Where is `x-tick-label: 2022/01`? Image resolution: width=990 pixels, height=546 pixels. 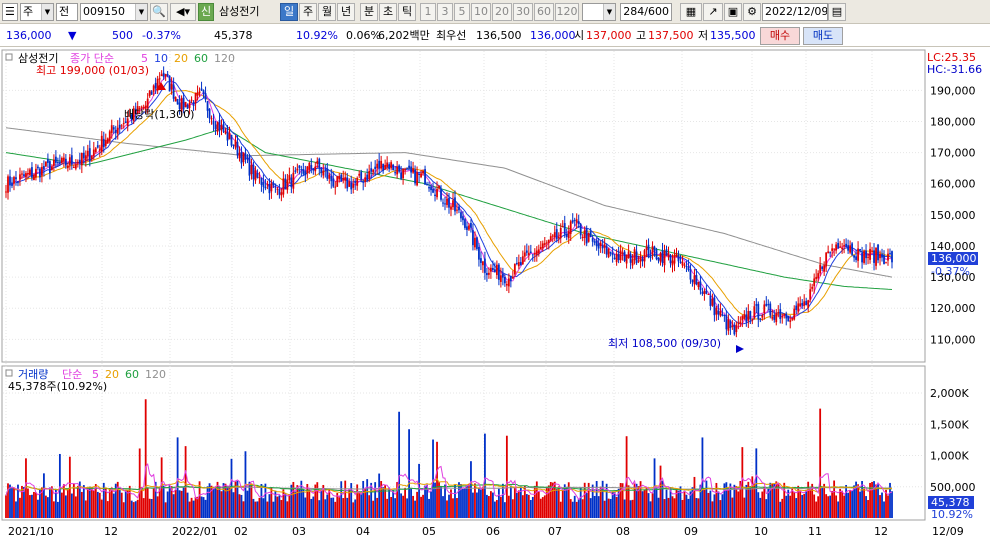
x-tick-label: 2022/01 is located at coordinates (195, 531).